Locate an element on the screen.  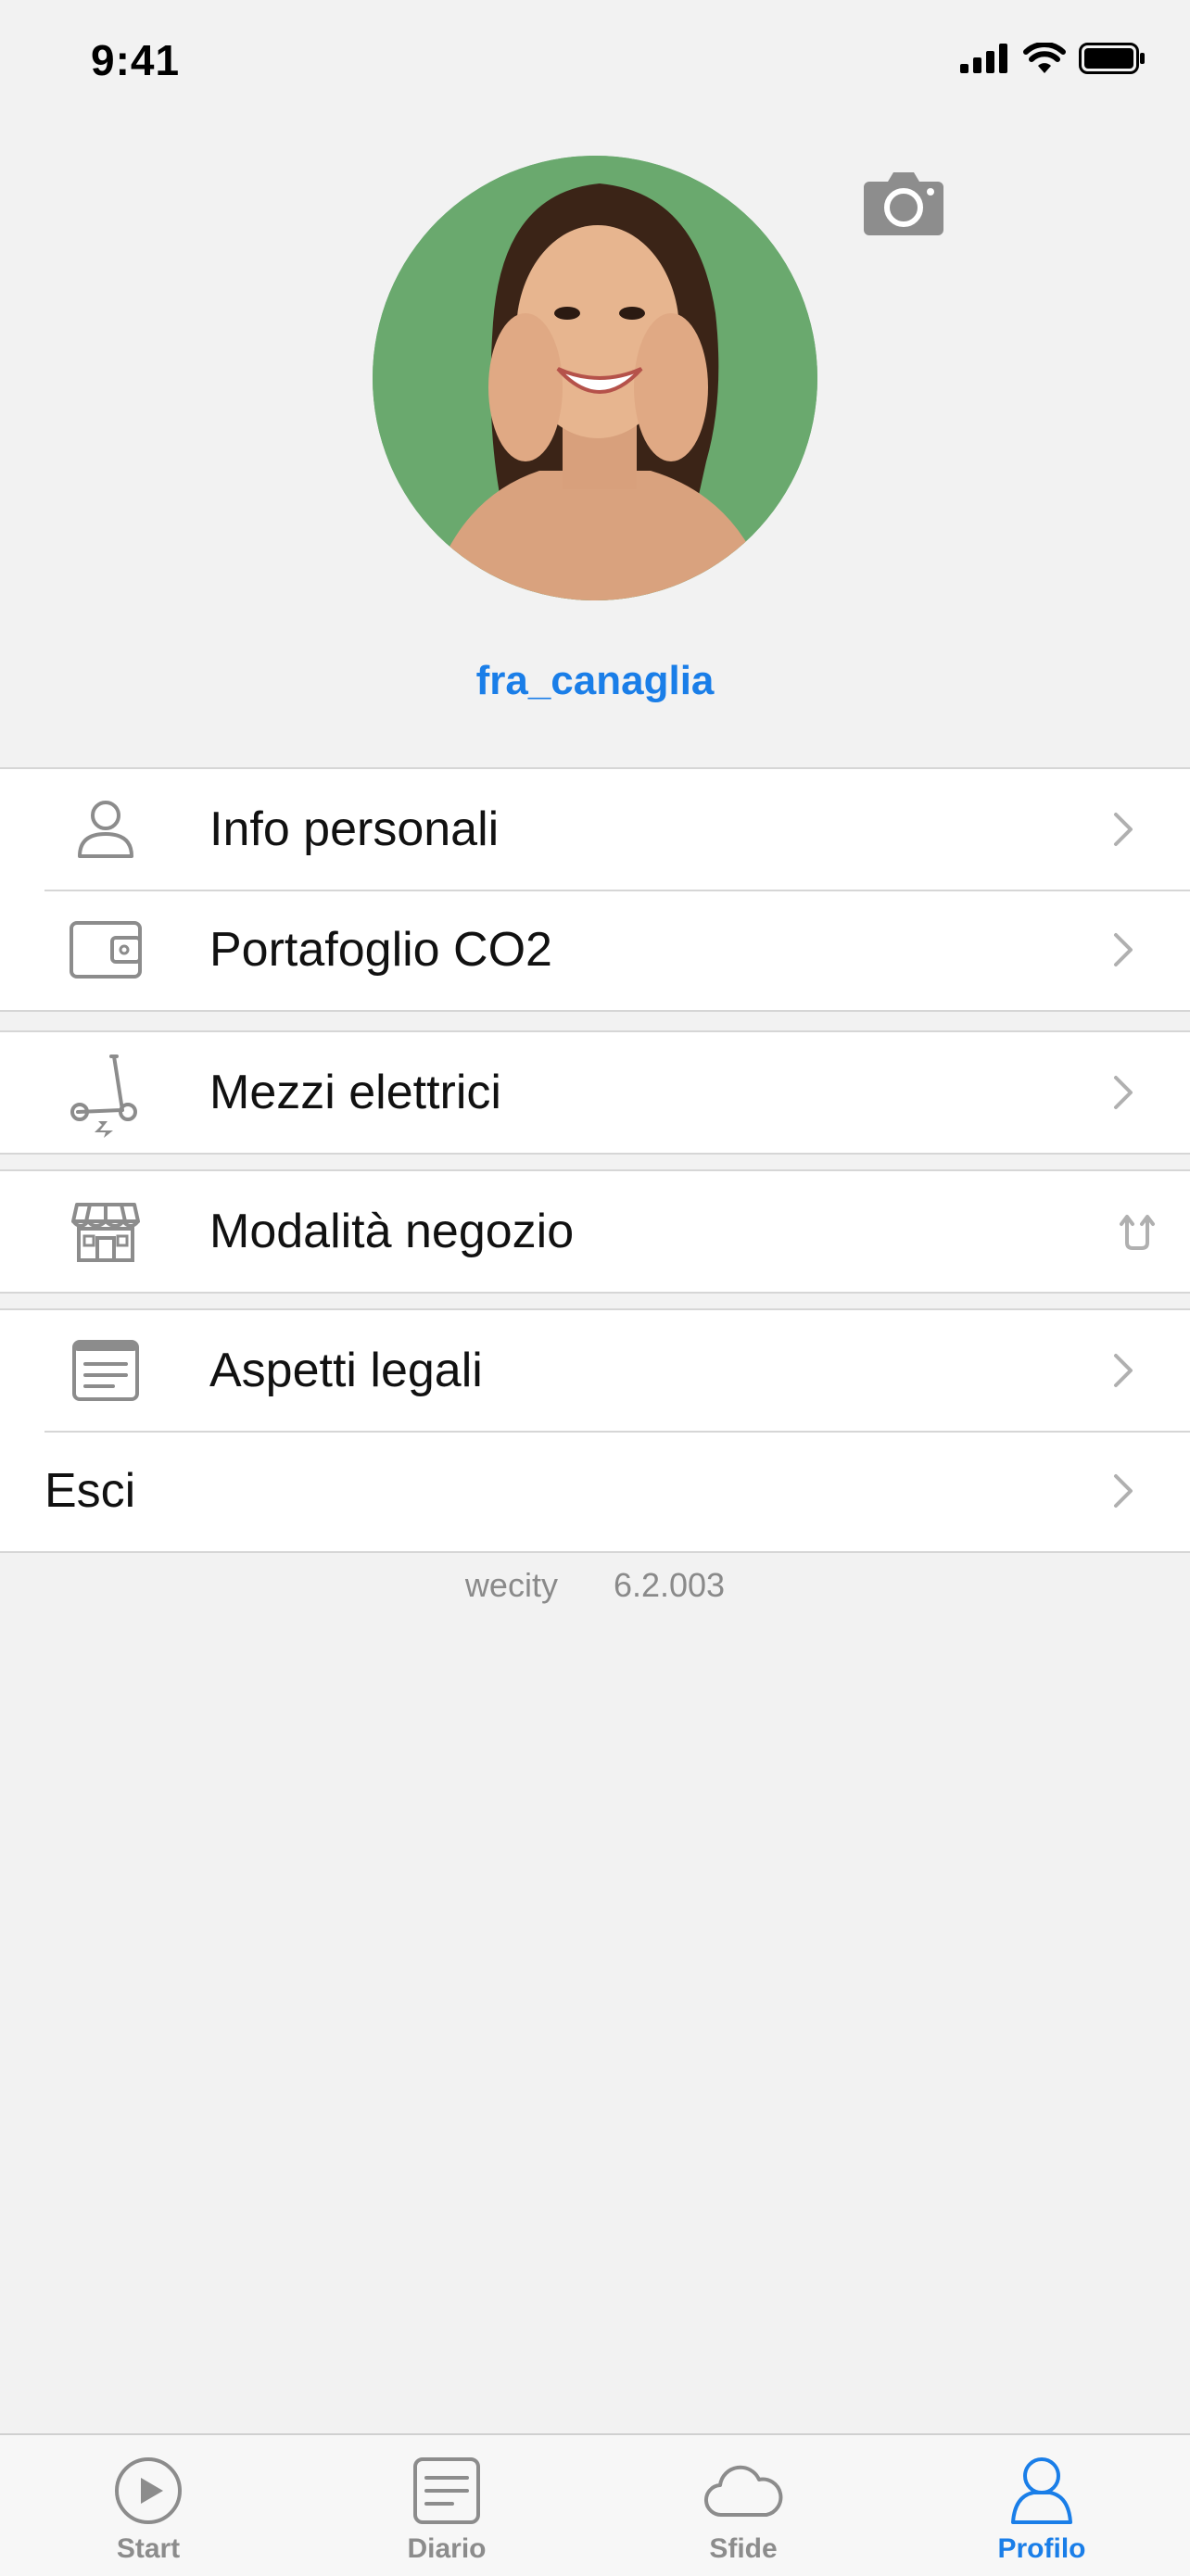
scooter-icon is located at coordinates (106, 1096).